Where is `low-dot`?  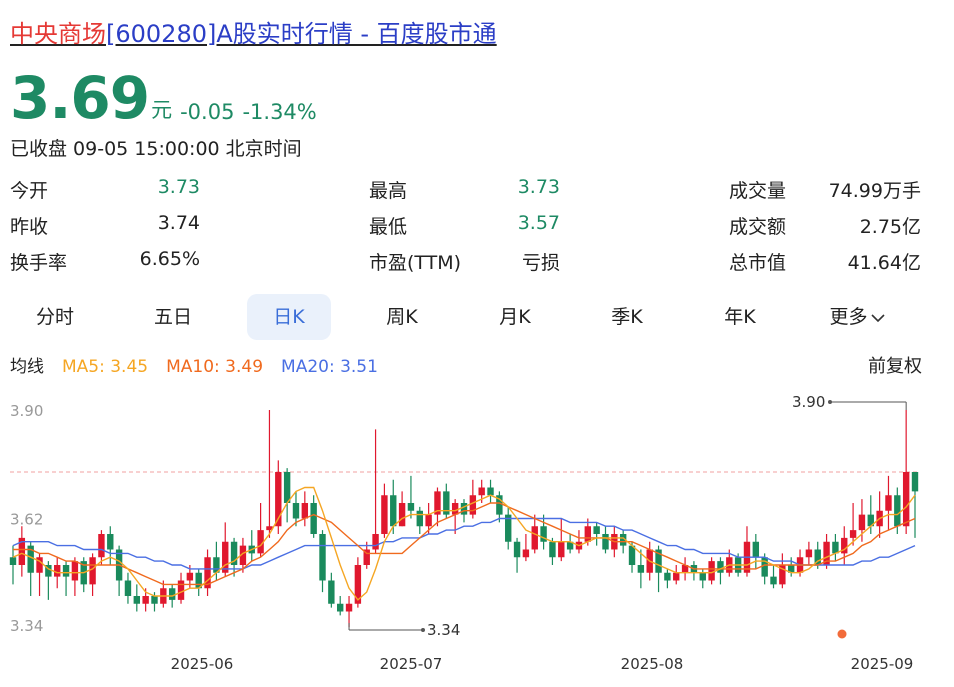 low-dot is located at coordinates (423, 630).